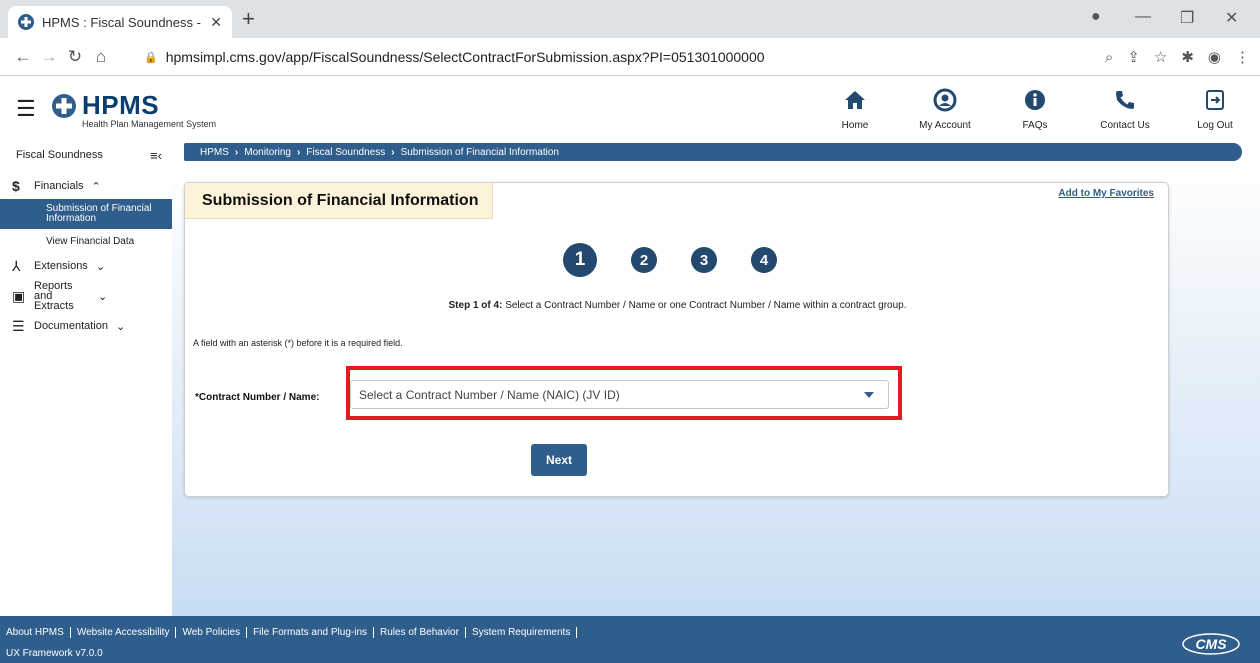 Image resolution: width=1260 pixels, height=663 pixels. I want to click on breadcrumb-hpms: HPMS, so click(214, 152).